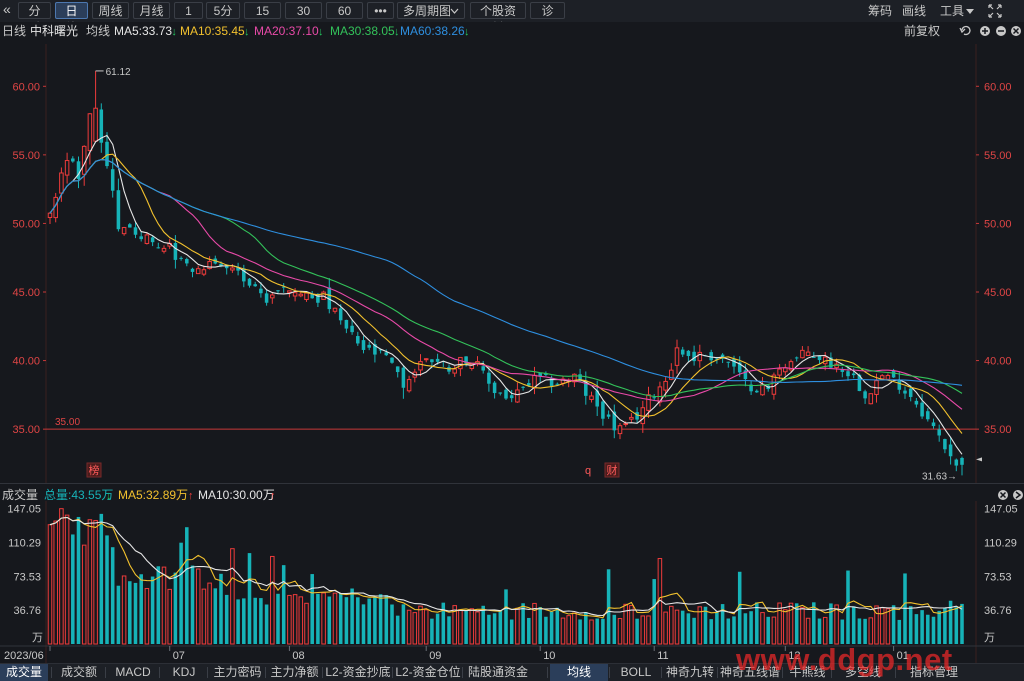 This screenshot has height=681, width=1024. What do you see at coordinates (498, 18) in the screenshot?
I see `stock-info-button: 个股资料` at bounding box center [498, 18].